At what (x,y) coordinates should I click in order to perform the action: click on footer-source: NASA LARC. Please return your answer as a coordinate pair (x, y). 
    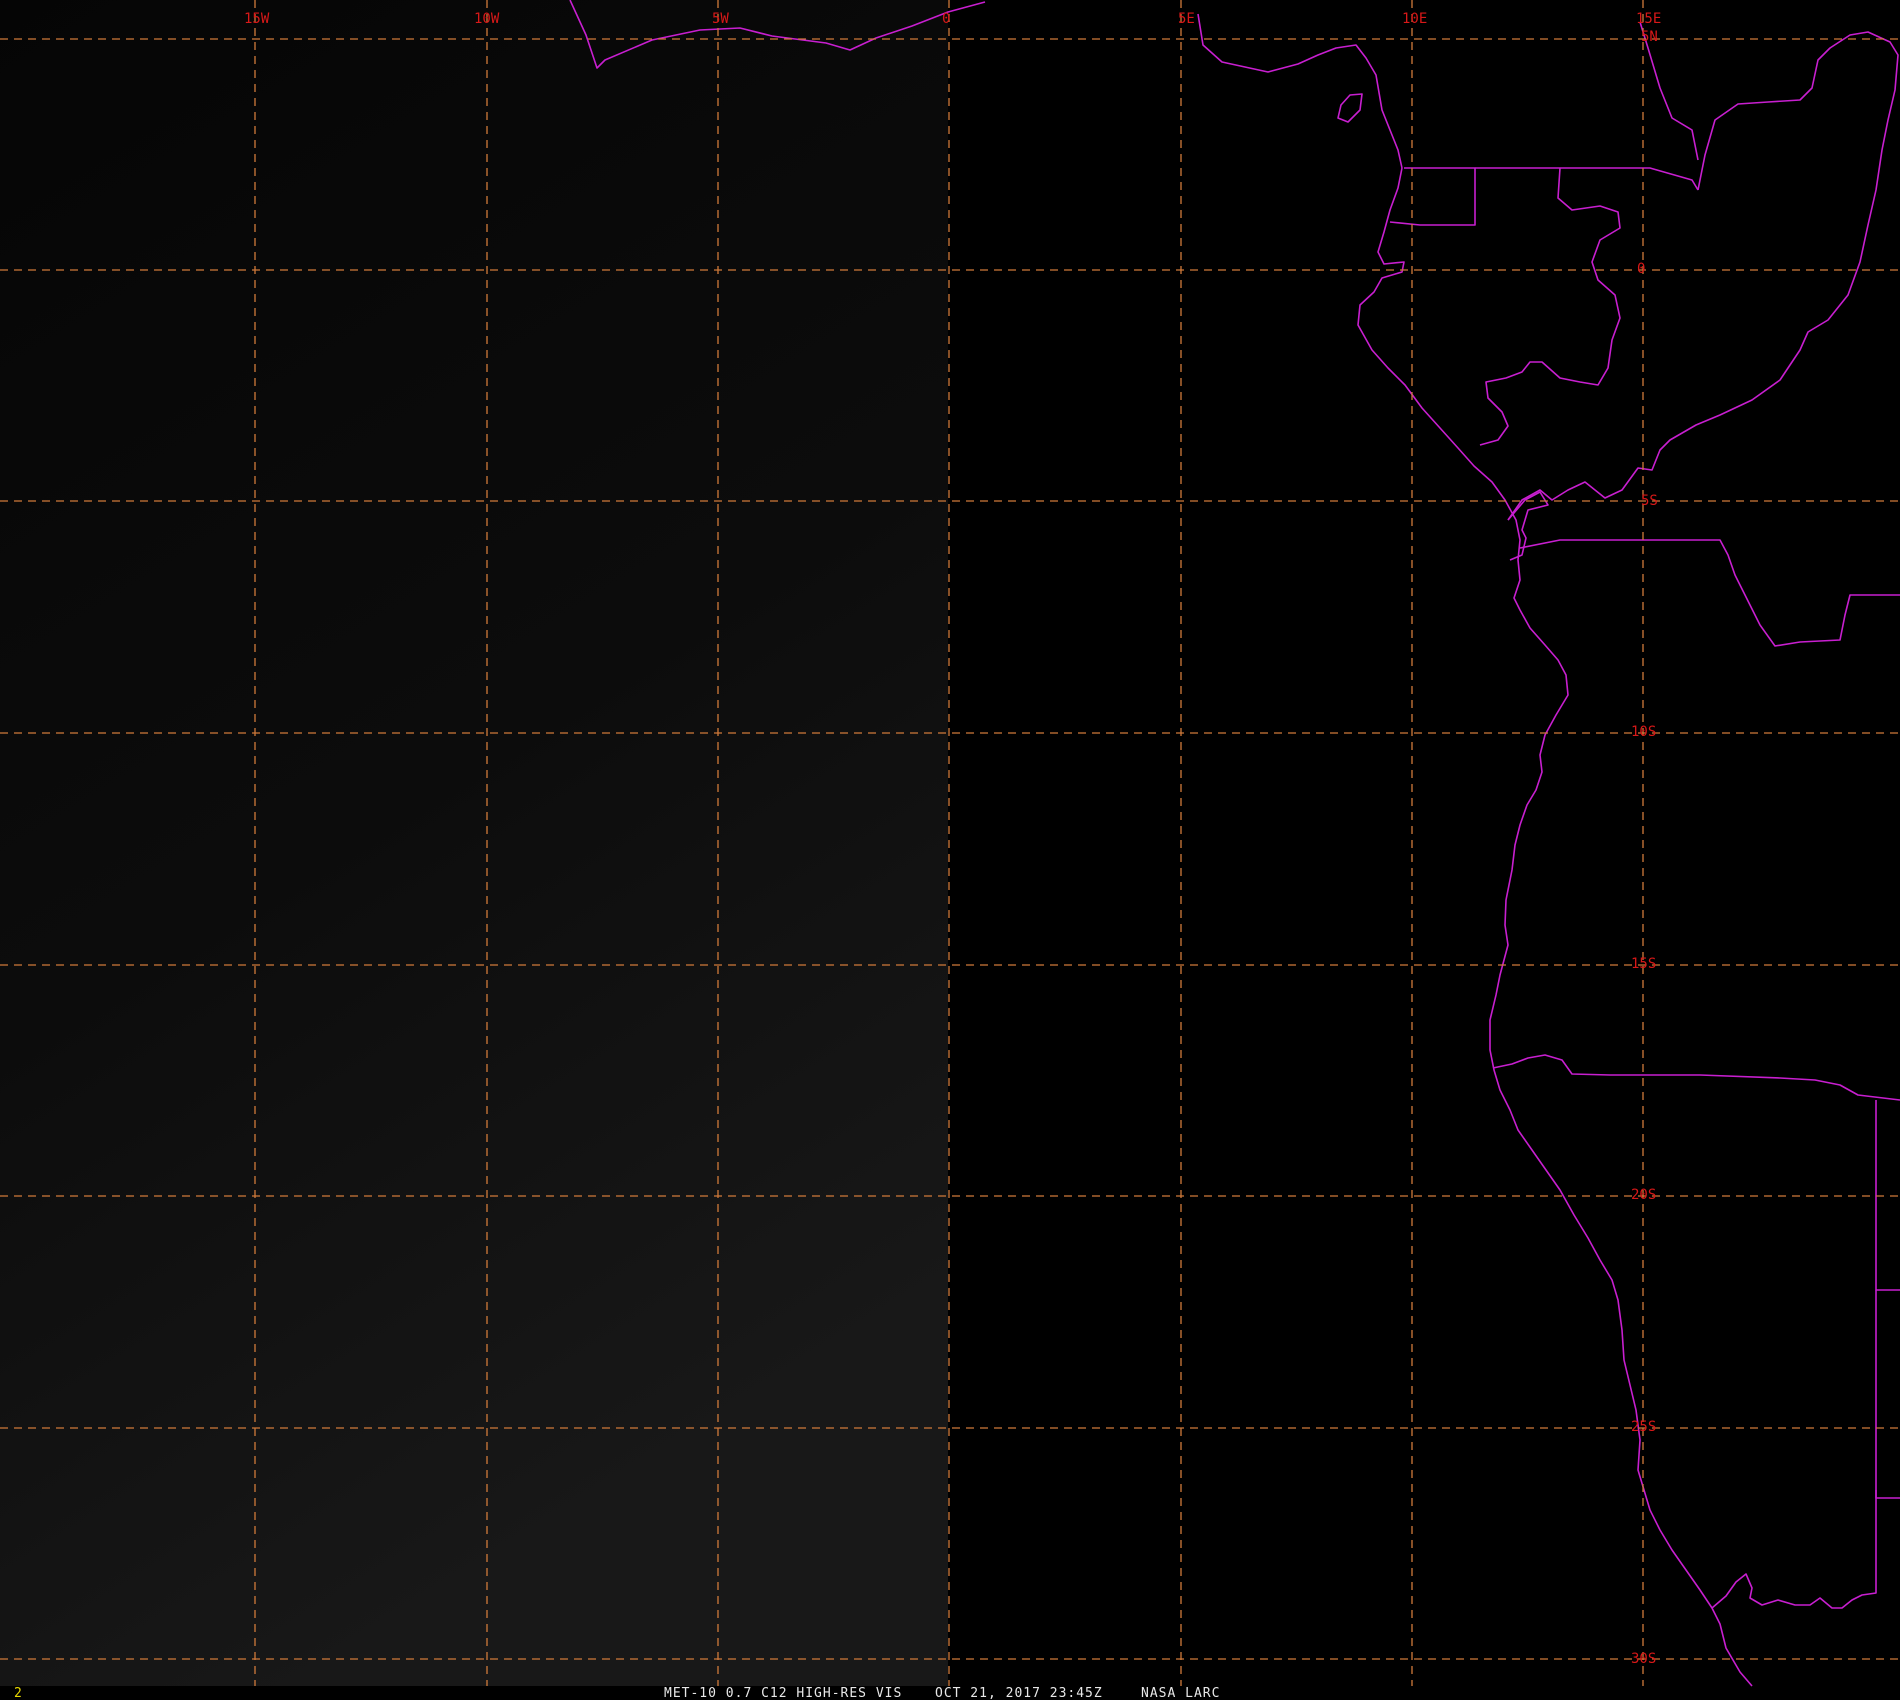
    Looking at the image, I should click on (1180, 1693).